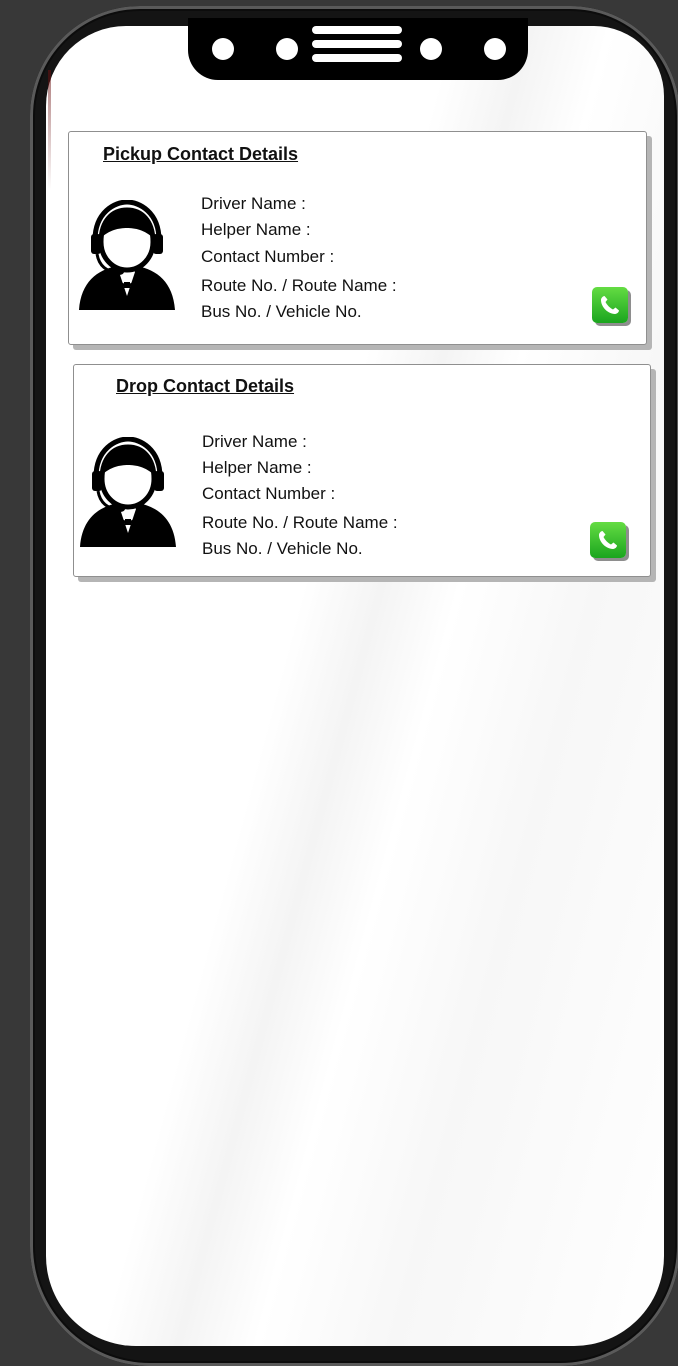 The width and height of the screenshot is (678, 1366). What do you see at coordinates (358, 49) in the screenshot?
I see `phone-notch` at bounding box center [358, 49].